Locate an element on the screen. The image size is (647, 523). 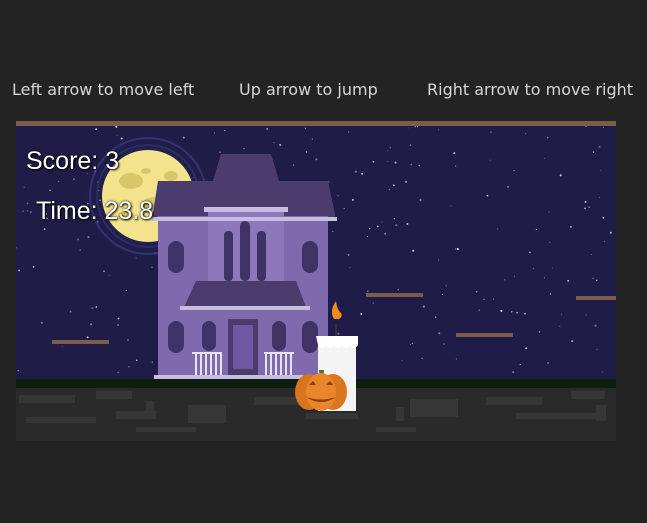
pumpkin-icon is located at coordinates (321, 390).